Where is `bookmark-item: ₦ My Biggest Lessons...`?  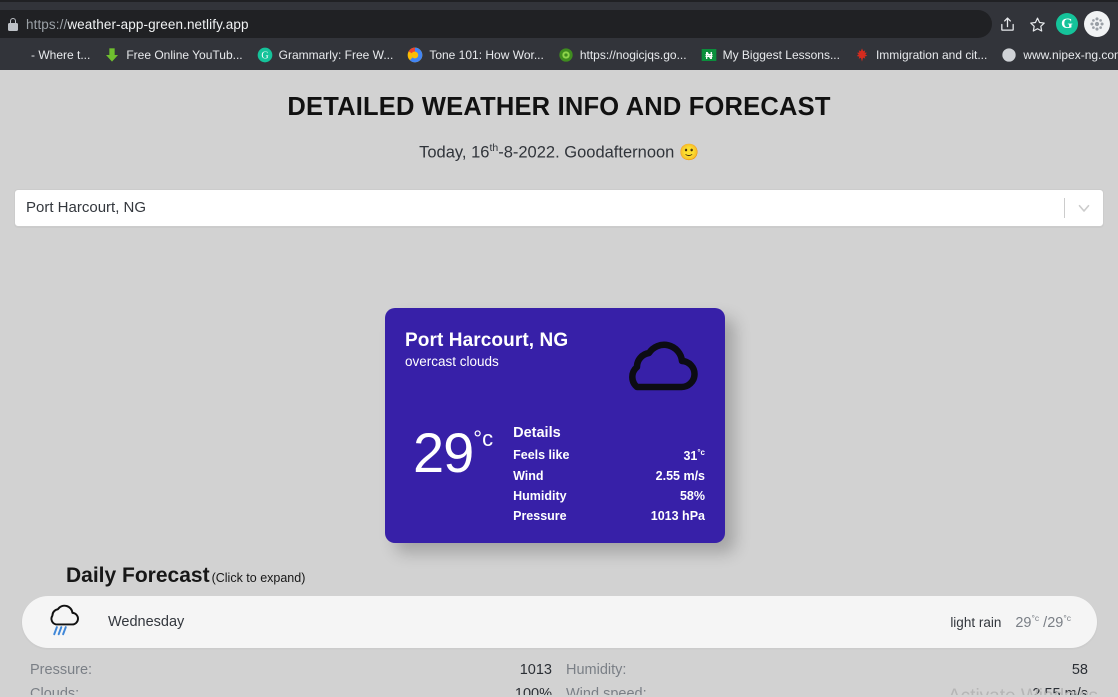
bookmark-item: ₦ My Biggest Lessons... is located at coordinates (770, 55).